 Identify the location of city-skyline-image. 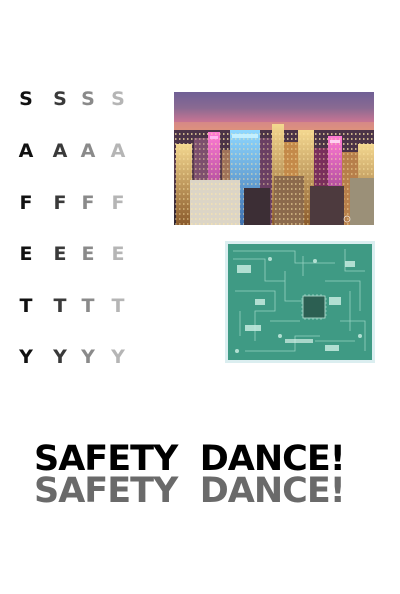
(274, 158).